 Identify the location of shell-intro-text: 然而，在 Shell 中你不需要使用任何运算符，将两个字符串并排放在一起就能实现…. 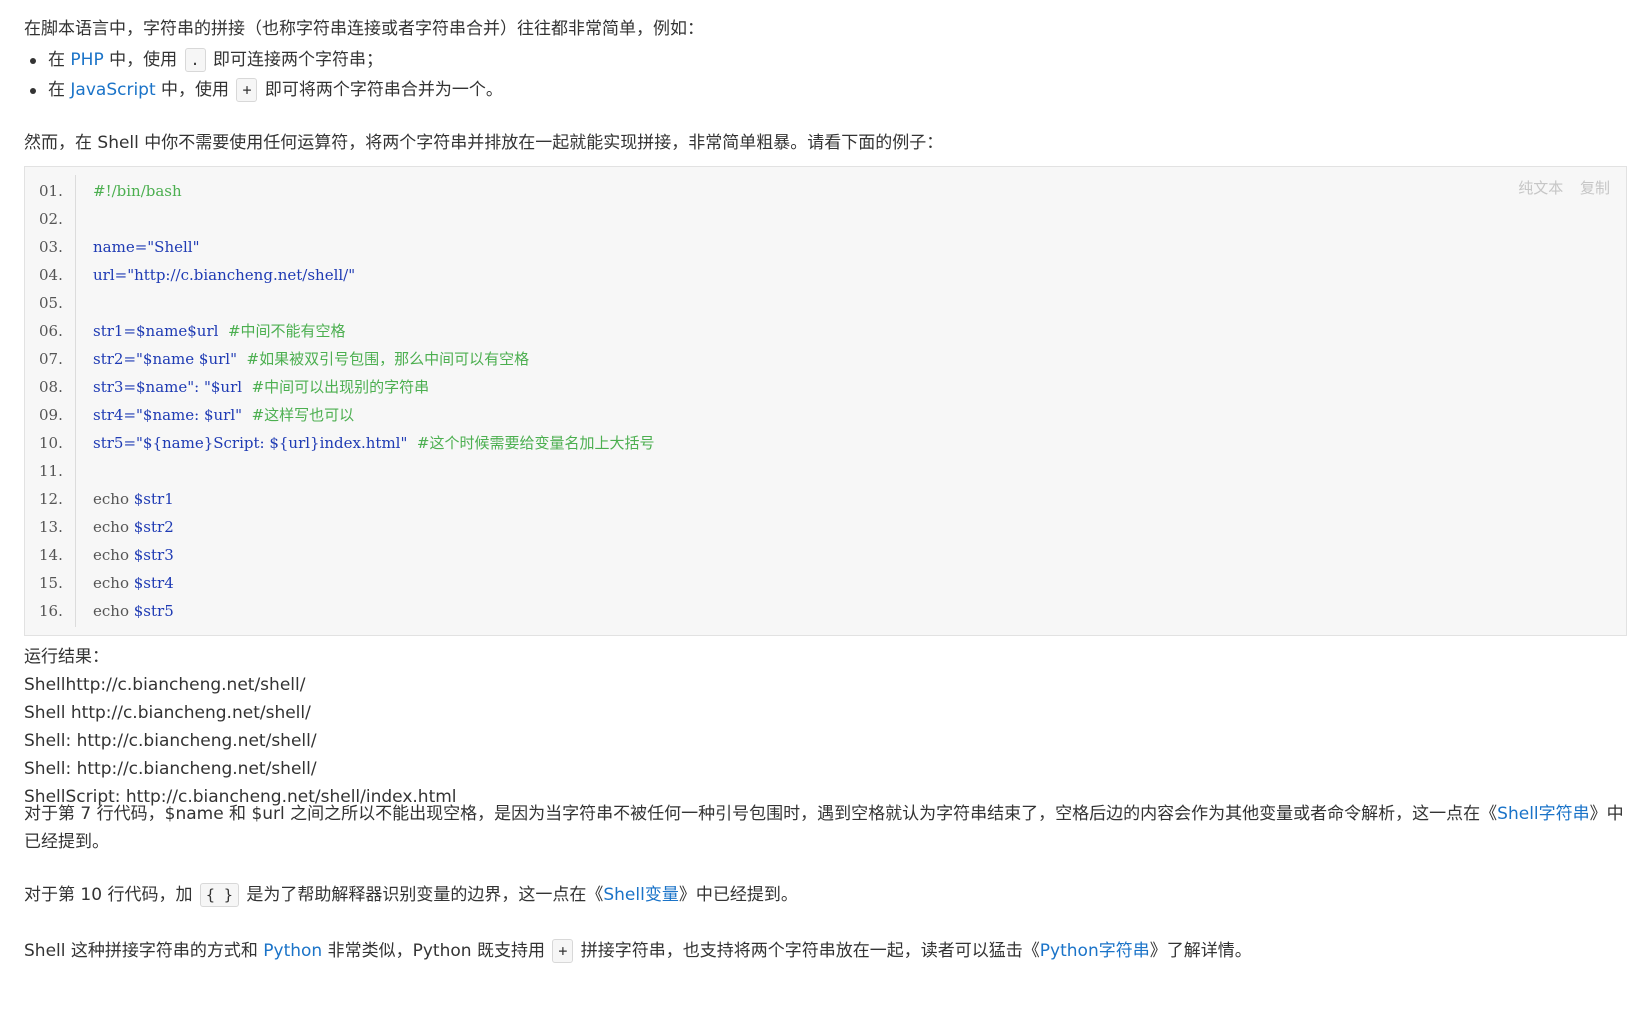
(484, 143).